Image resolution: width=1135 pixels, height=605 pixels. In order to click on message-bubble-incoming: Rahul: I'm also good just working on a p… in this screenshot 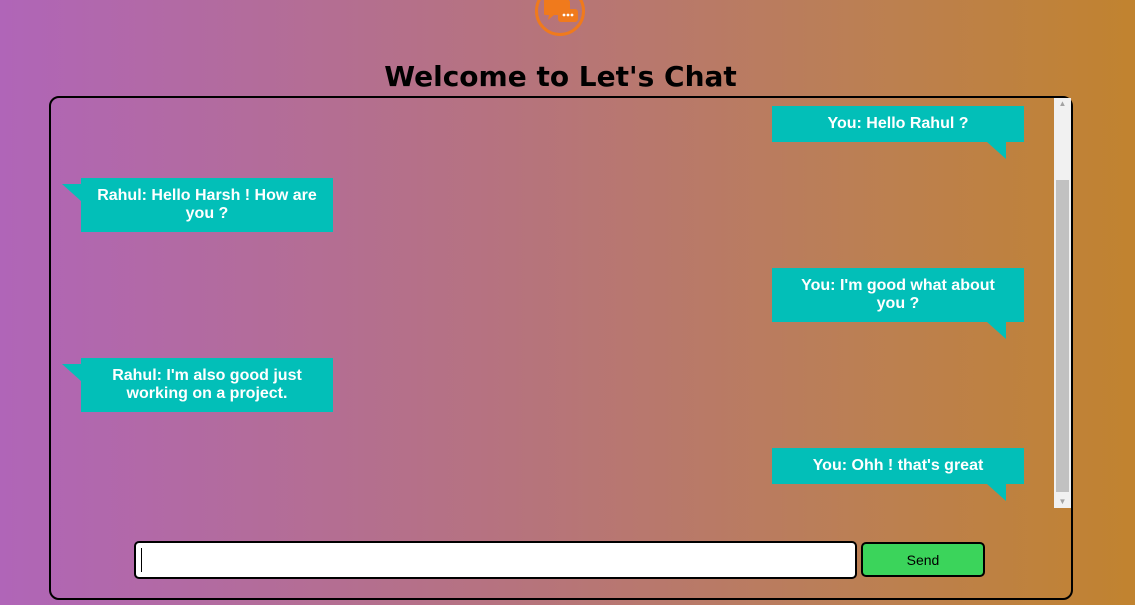, I will do `click(197, 385)`.